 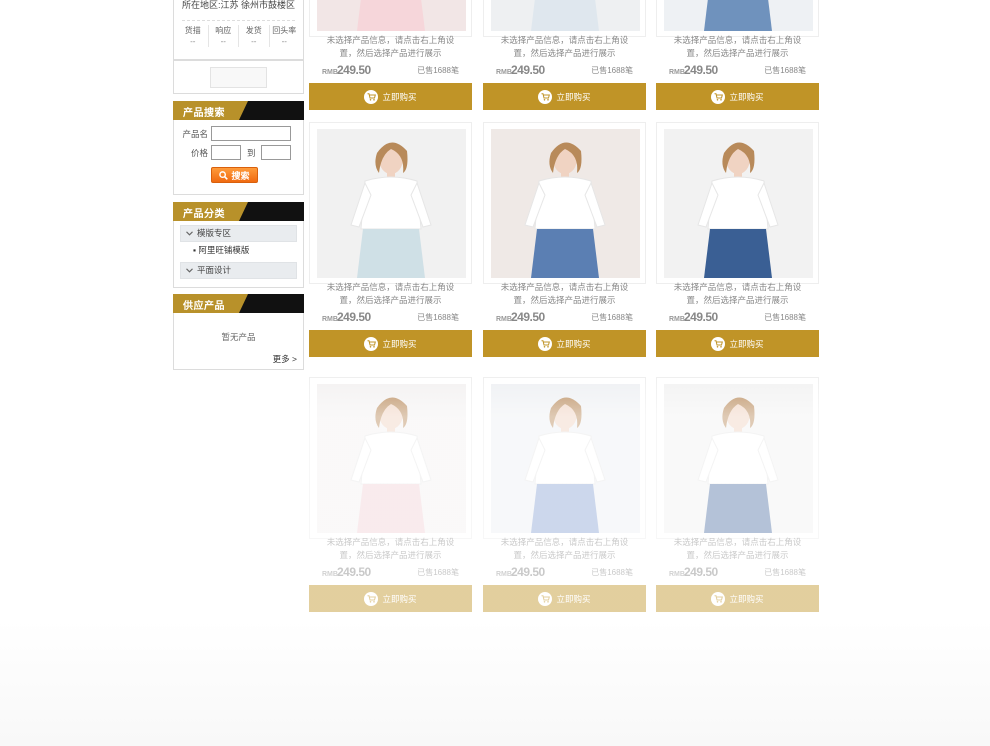 What do you see at coordinates (224, 36) in the screenshot?
I see `stat-response: 响应 --` at bounding box center [224, 36].